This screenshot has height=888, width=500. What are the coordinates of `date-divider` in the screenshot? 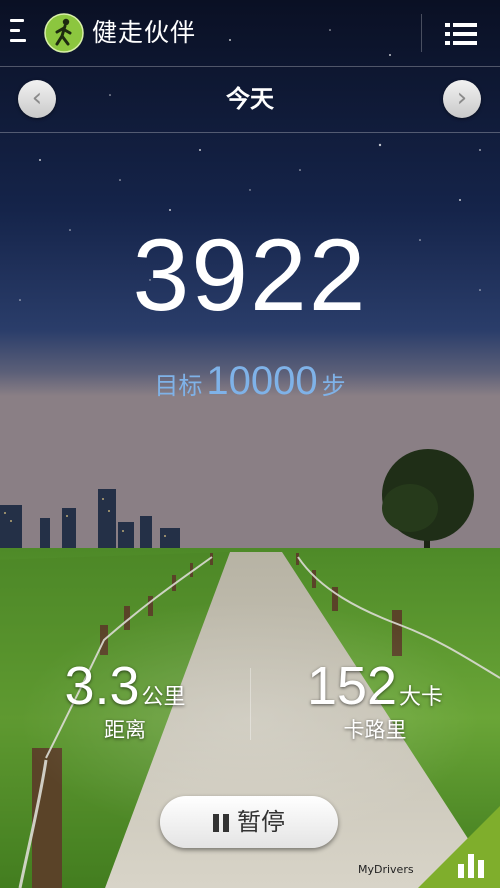 It's located at (250, 132).